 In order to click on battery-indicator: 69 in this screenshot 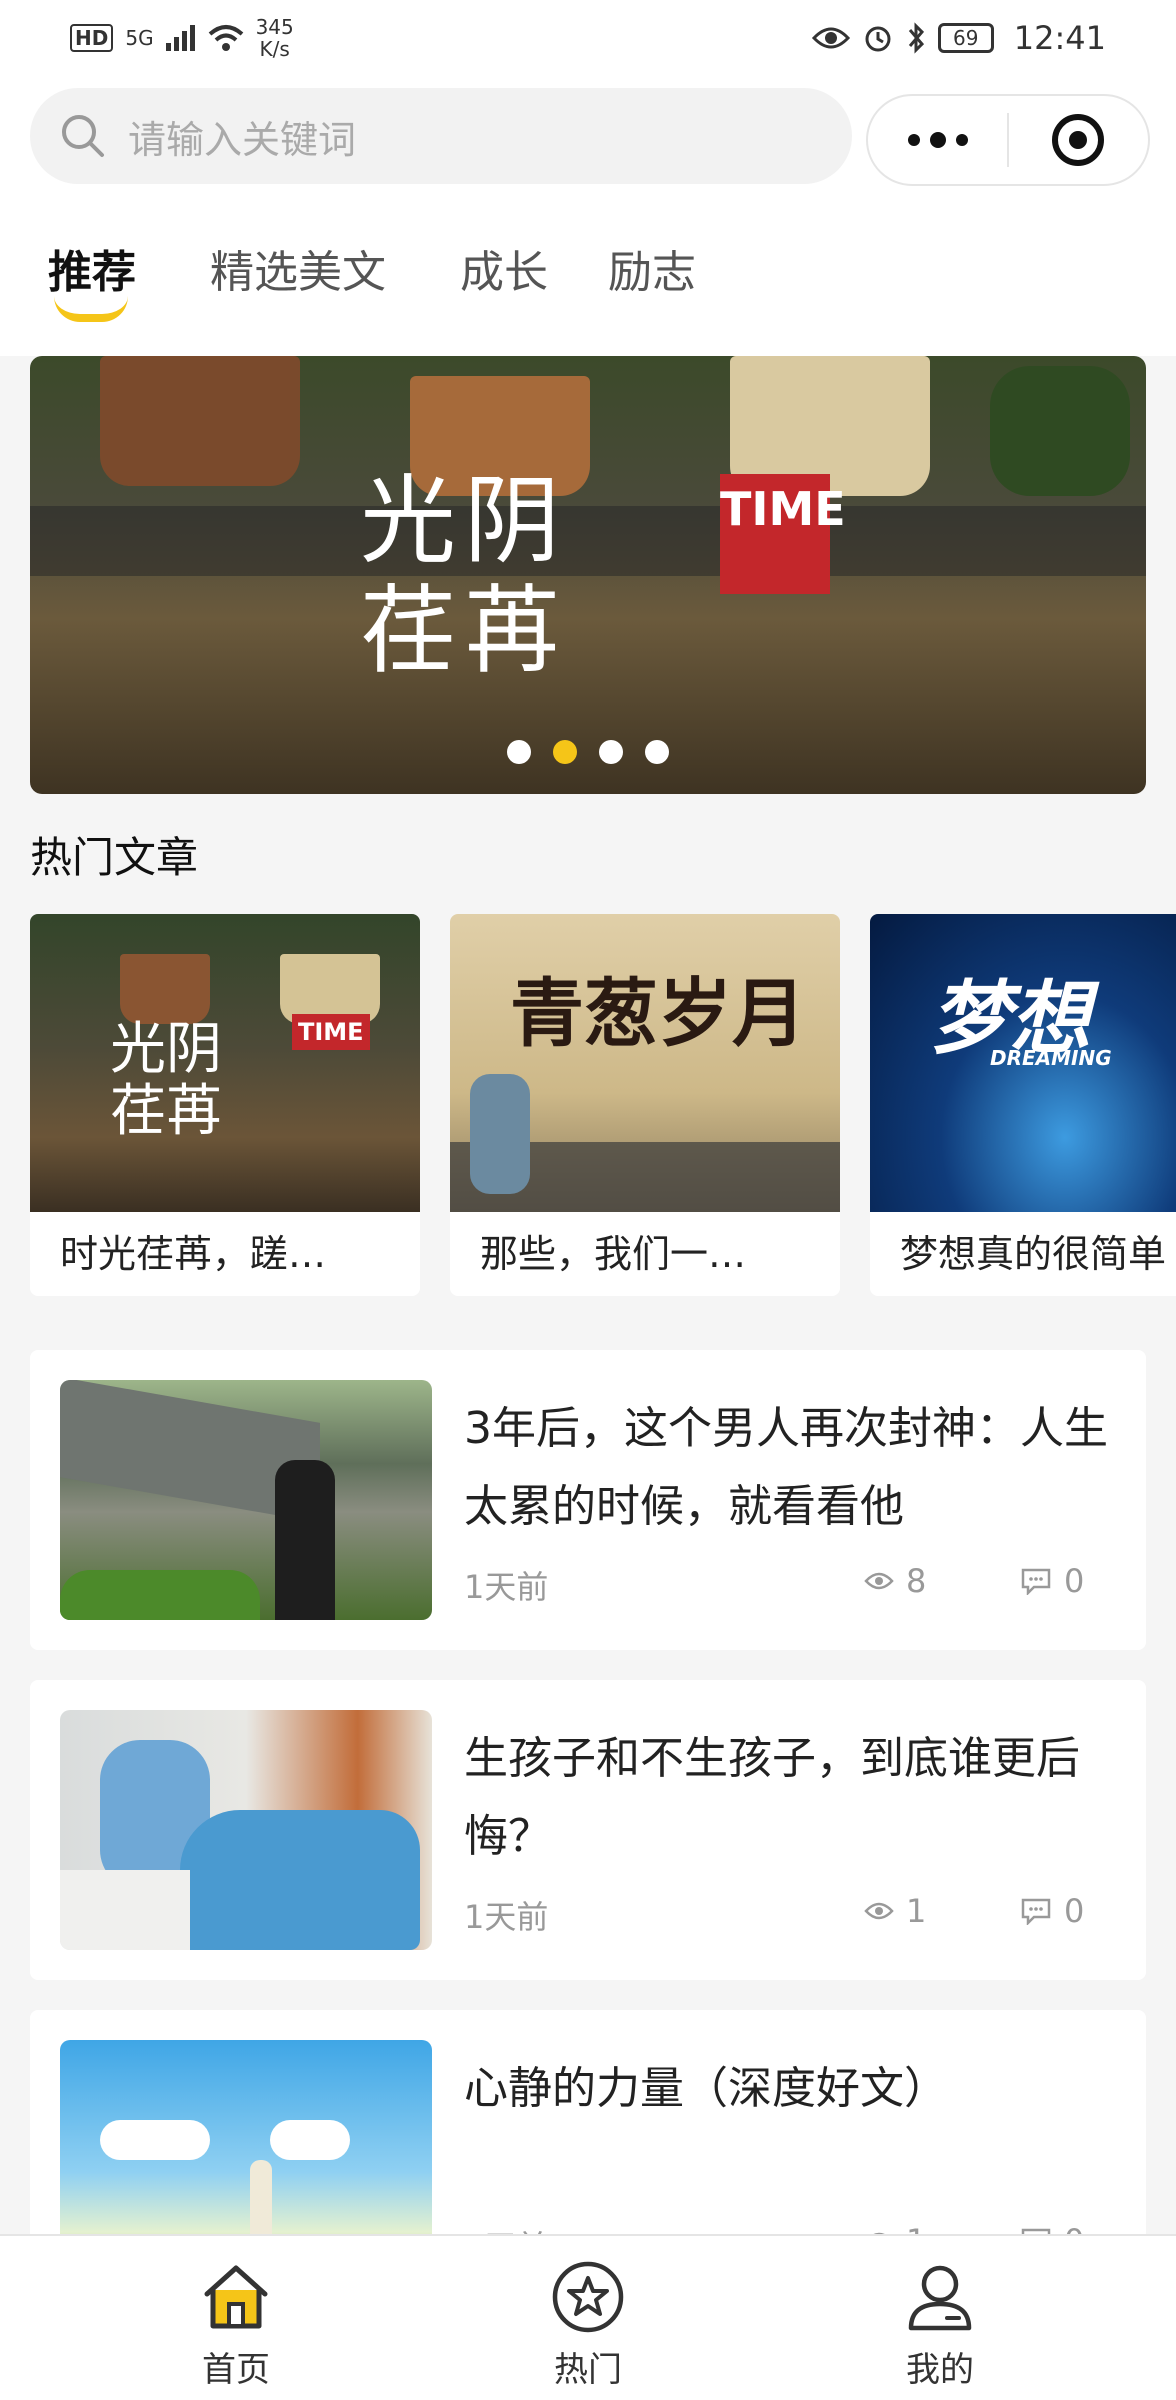, I will do `click(965, 38)`.